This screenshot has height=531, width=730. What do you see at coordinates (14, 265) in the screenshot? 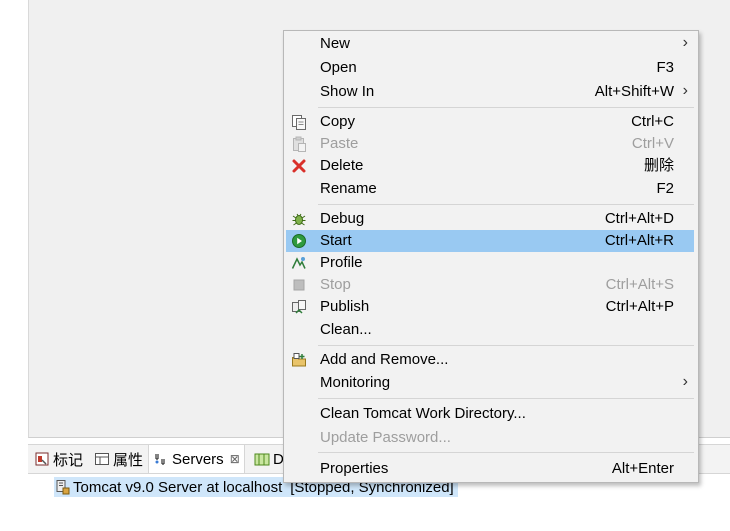
I see `left-margin` at bounding box center [14, 265].